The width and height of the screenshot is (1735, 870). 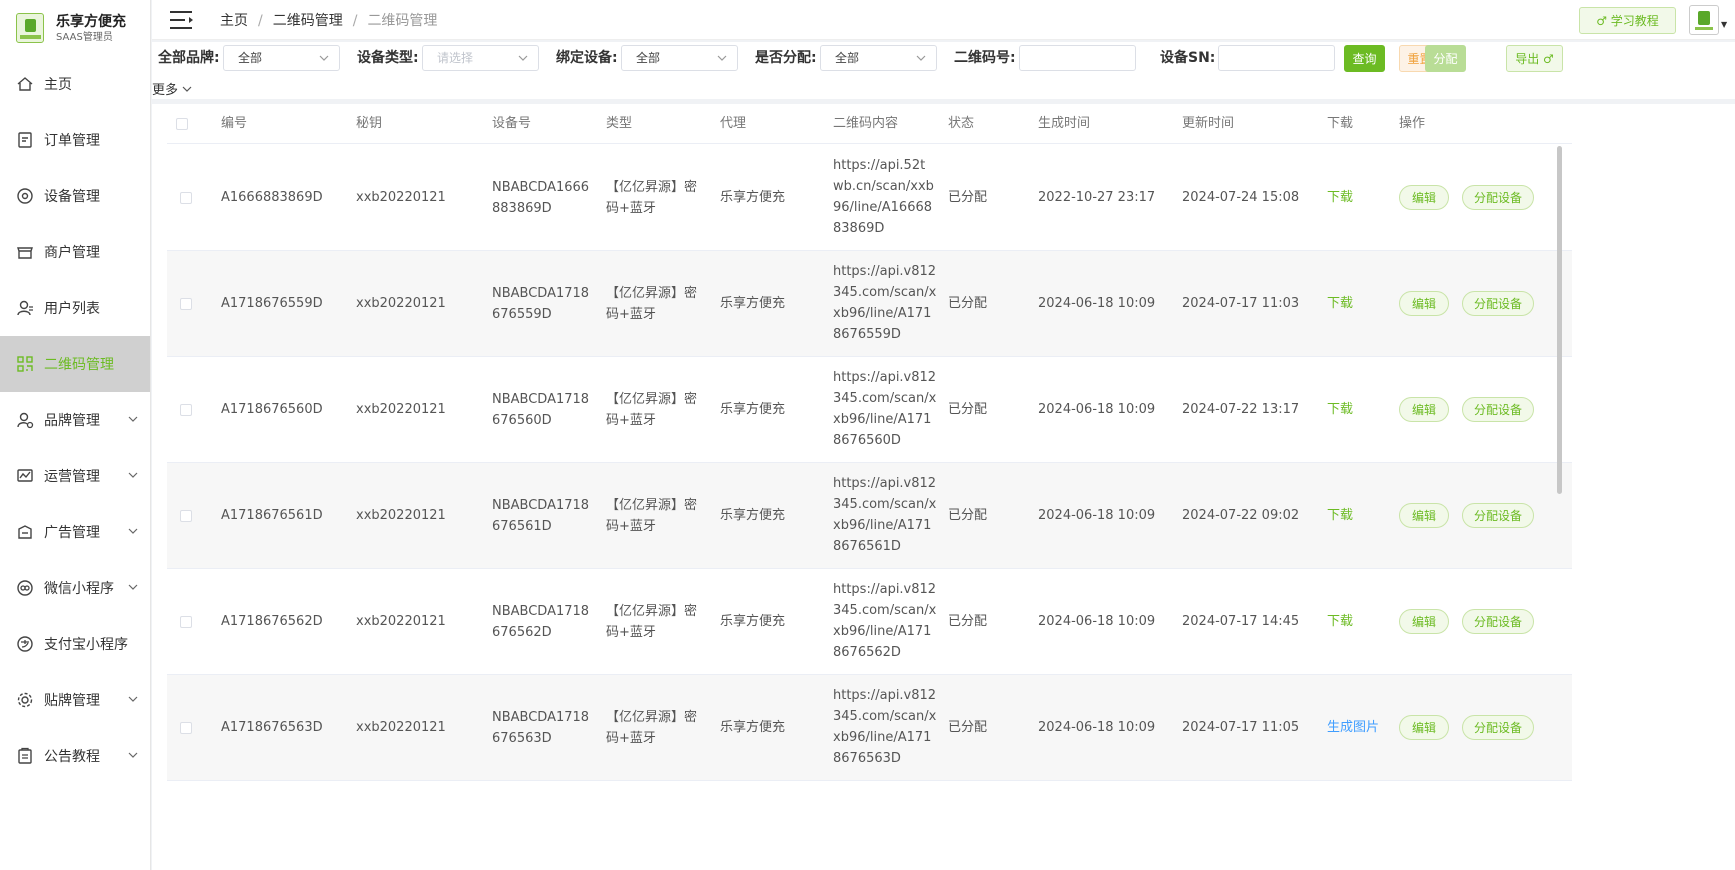 What do you see at coordinates (1241, 409) in the screenshot?
I see `cell-updated: 2024-07-22 13:17` at bounding box center [1241, 409].